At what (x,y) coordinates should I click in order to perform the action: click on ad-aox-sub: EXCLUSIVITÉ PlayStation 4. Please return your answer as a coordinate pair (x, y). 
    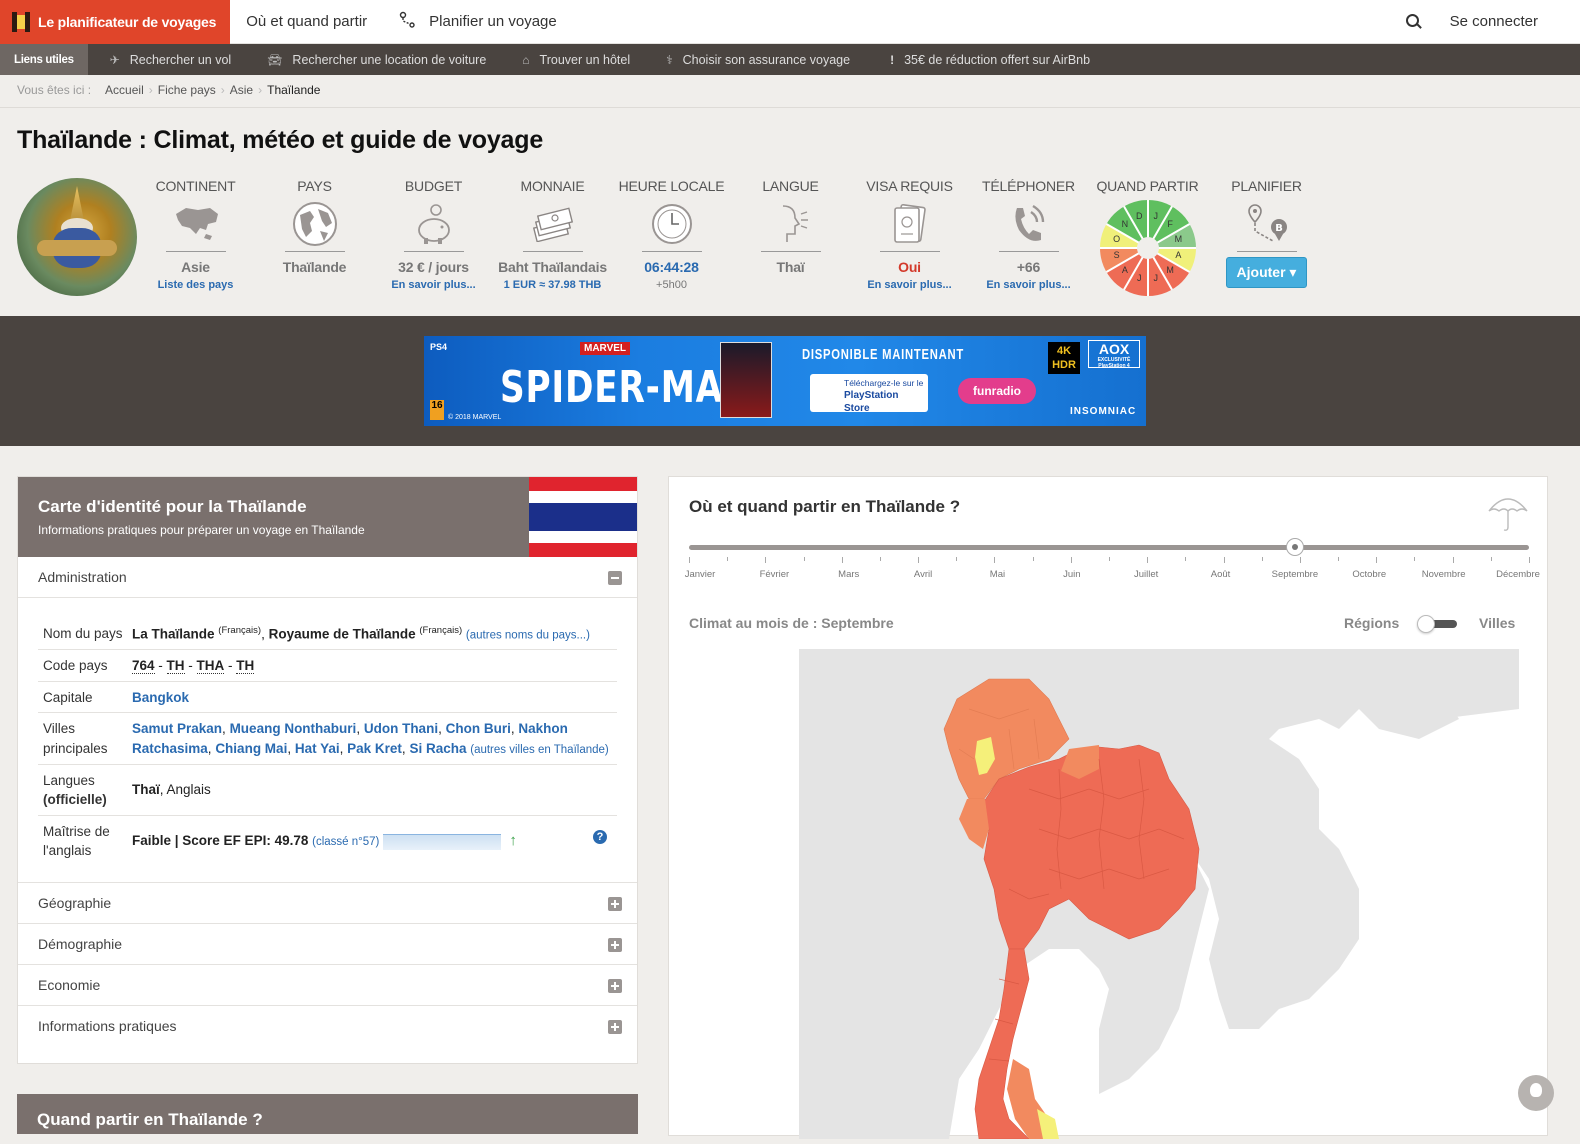
    Looking at the image, I should click on (1114, 363).